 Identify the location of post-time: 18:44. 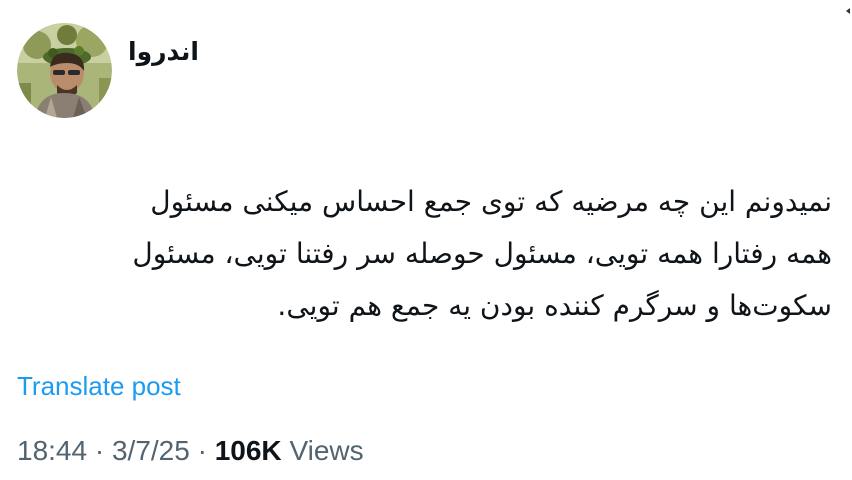
(52, 450).